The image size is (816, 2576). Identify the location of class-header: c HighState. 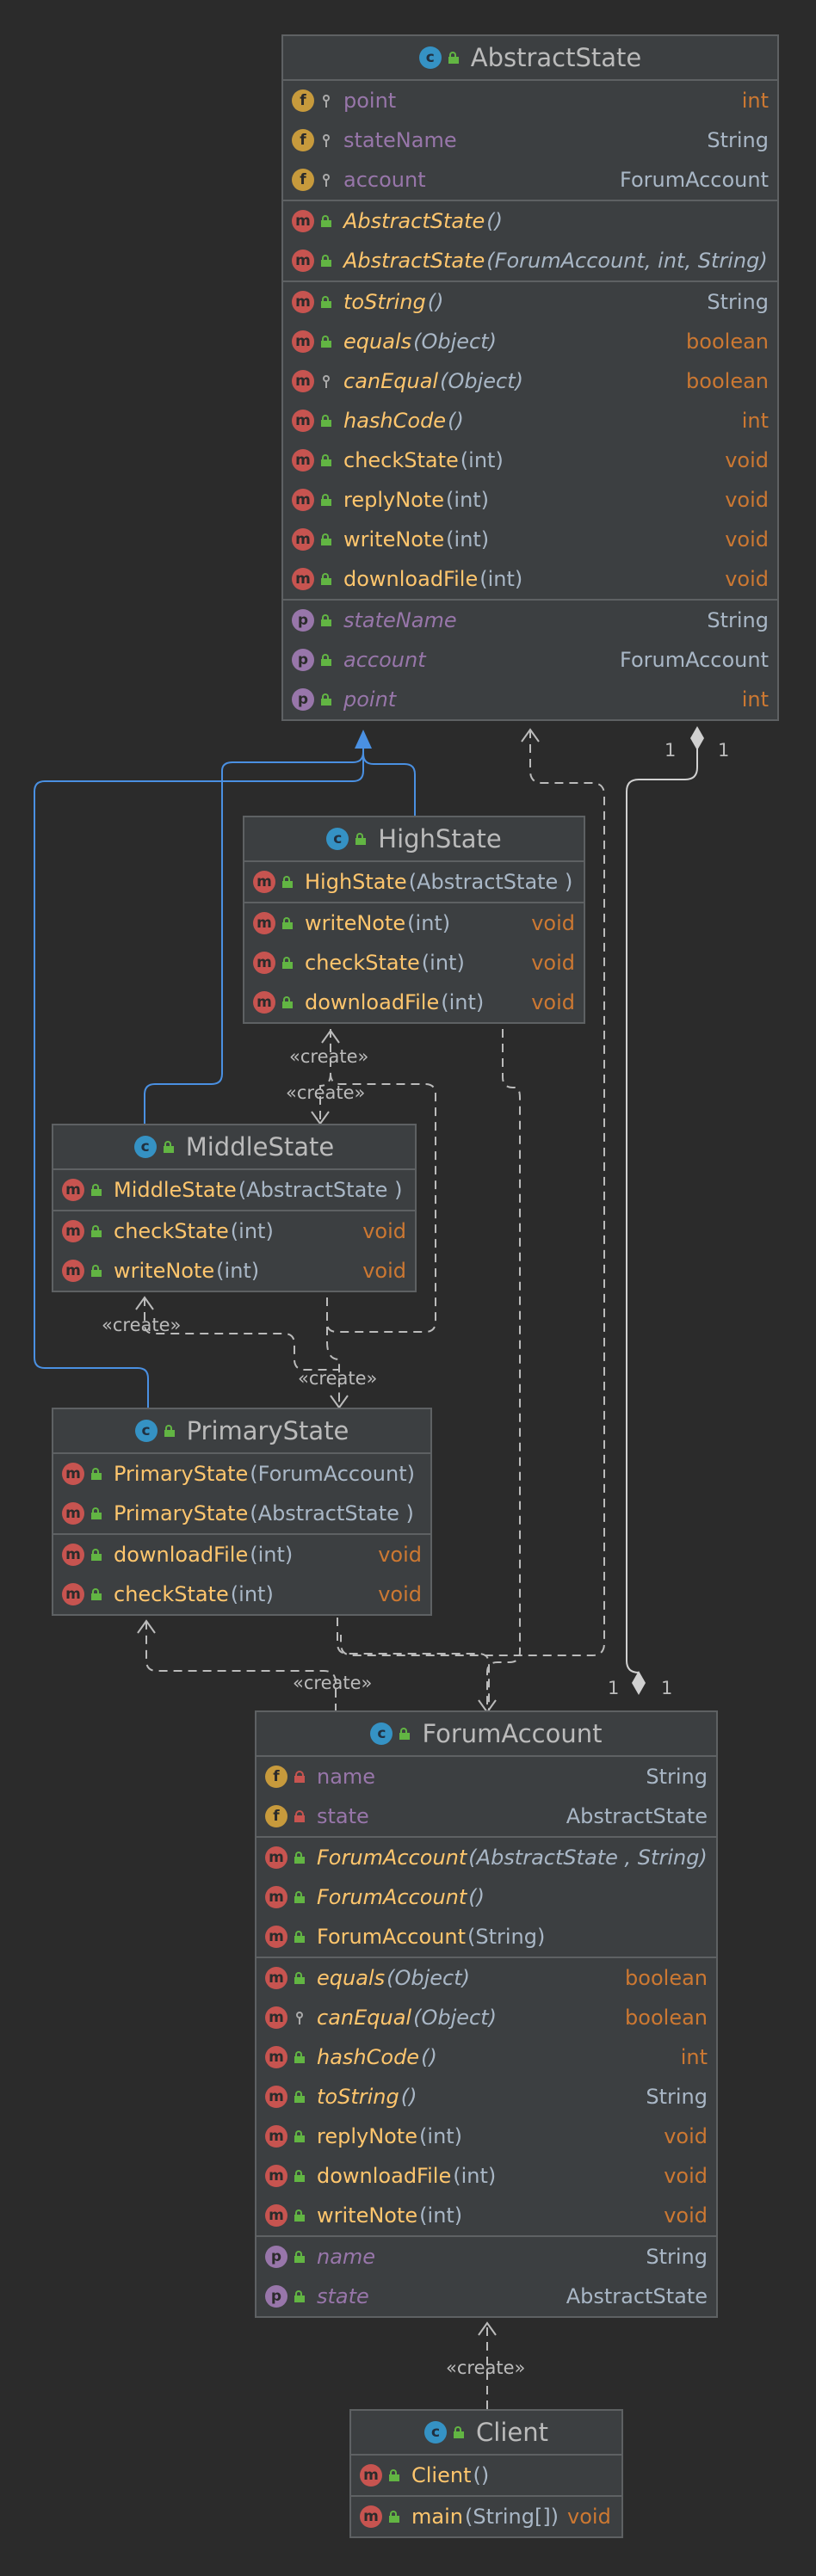
(414, 839).